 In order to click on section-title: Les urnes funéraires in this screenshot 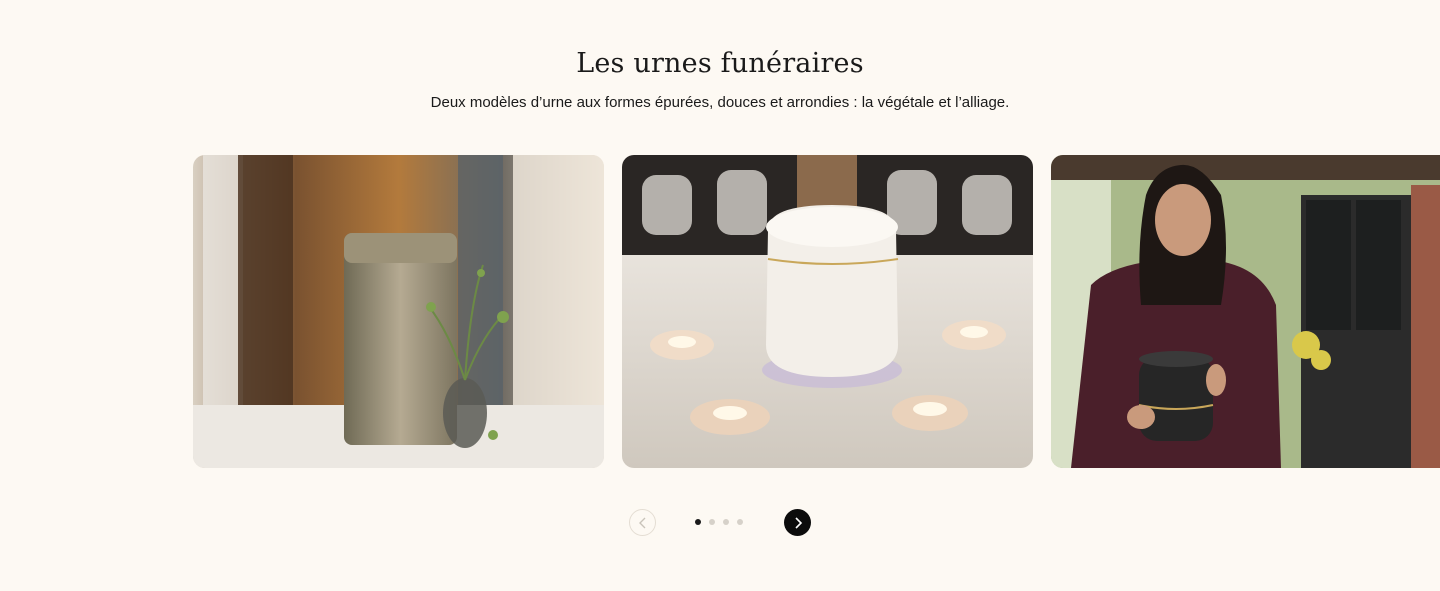, I will do `click(720, 63)`.